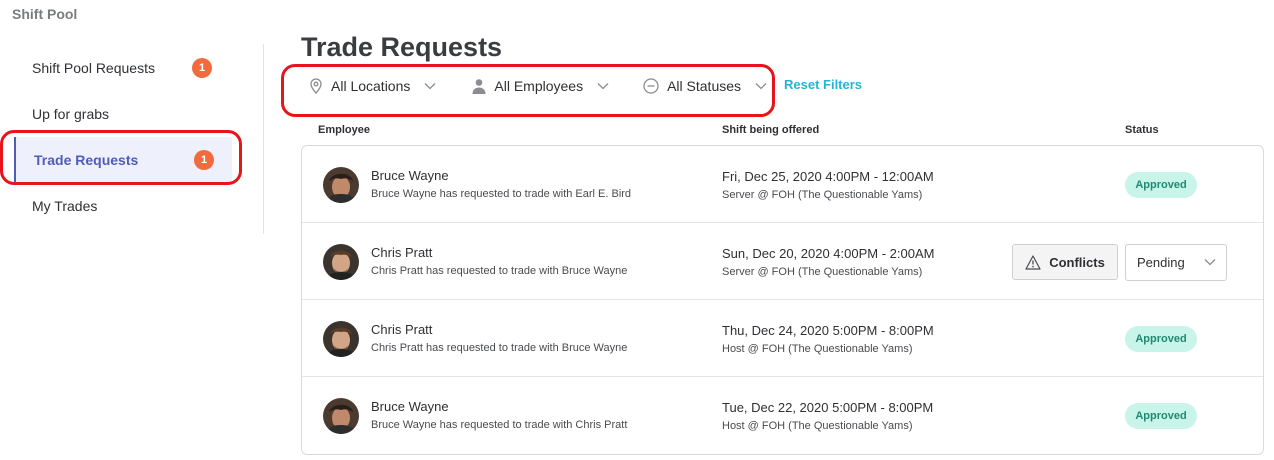  Describe the element at coordinates (651, 86) in the screenshot. I see `minus-circle-icon` at that location.